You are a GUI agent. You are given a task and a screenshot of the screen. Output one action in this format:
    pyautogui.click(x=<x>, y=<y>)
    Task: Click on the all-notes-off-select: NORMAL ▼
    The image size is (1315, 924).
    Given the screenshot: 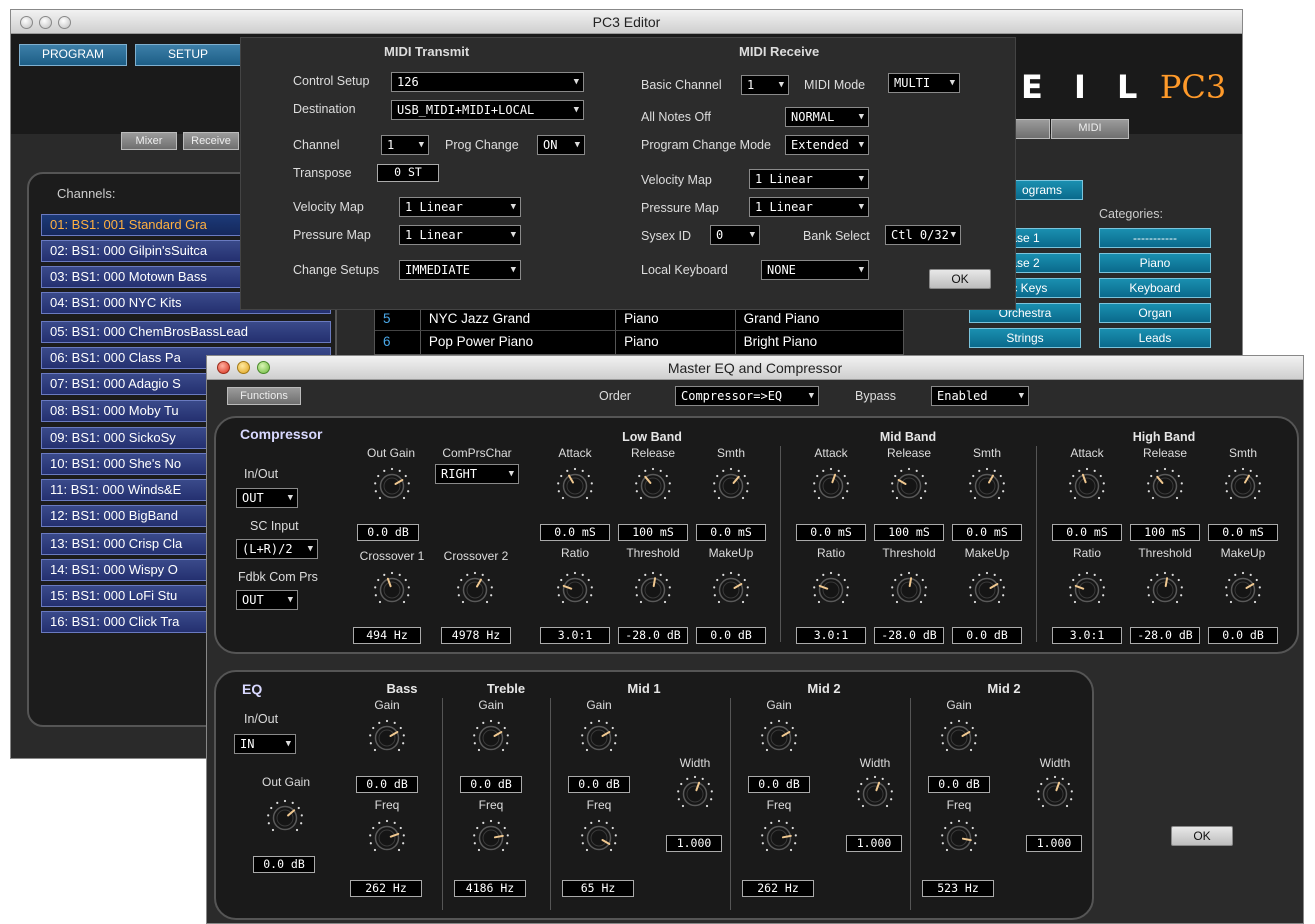 What is the action you would take?
    pyautogui.click(x=827, y=117)
    